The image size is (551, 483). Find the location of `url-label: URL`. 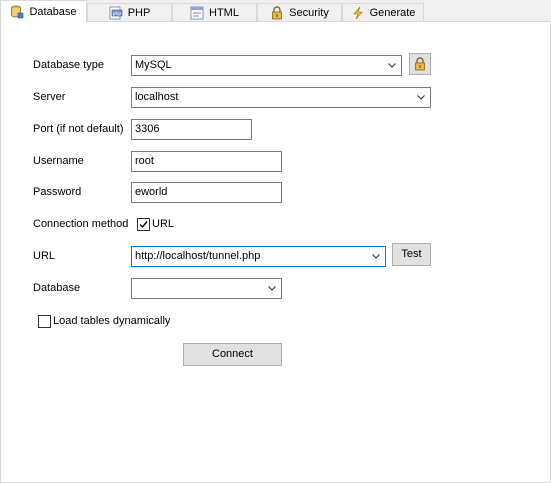

url-label: URL is located at coordinates (44, 256).